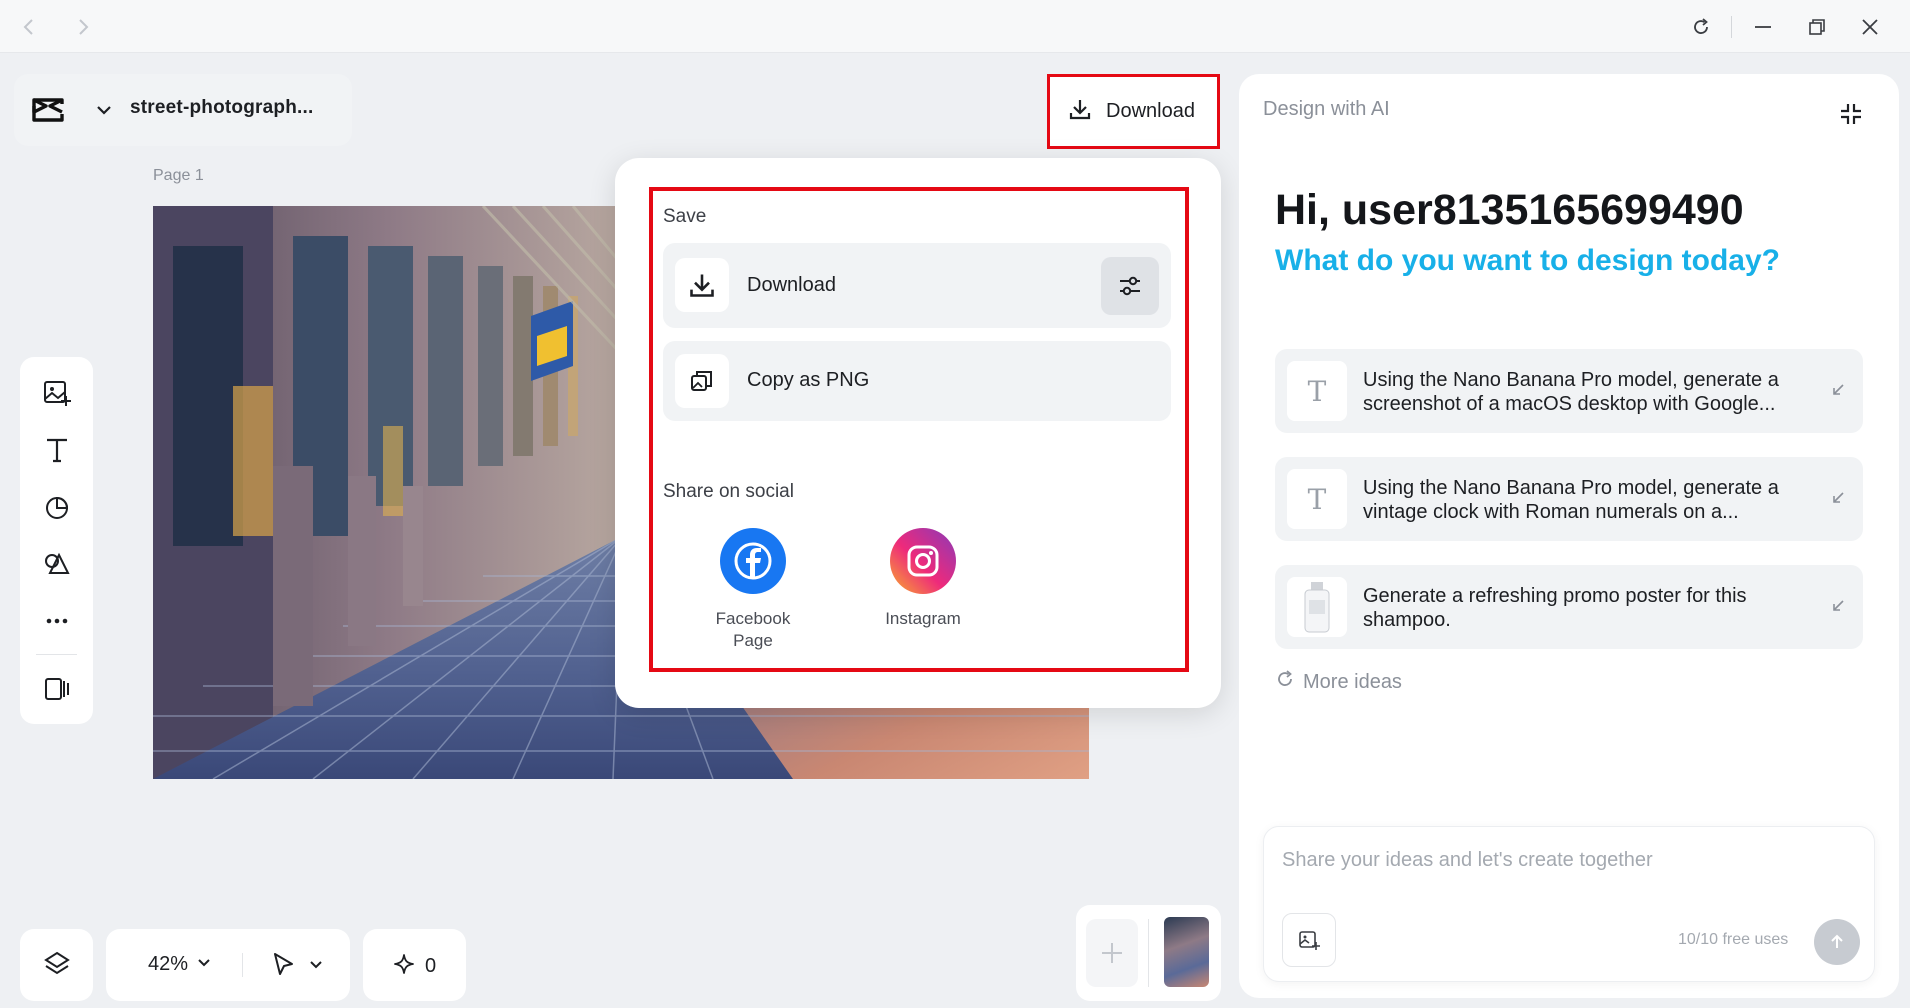 Image resolution: width=1910 pixels, height=1008 pixels. I want to click on download-button: Download, so click(1133, 111).